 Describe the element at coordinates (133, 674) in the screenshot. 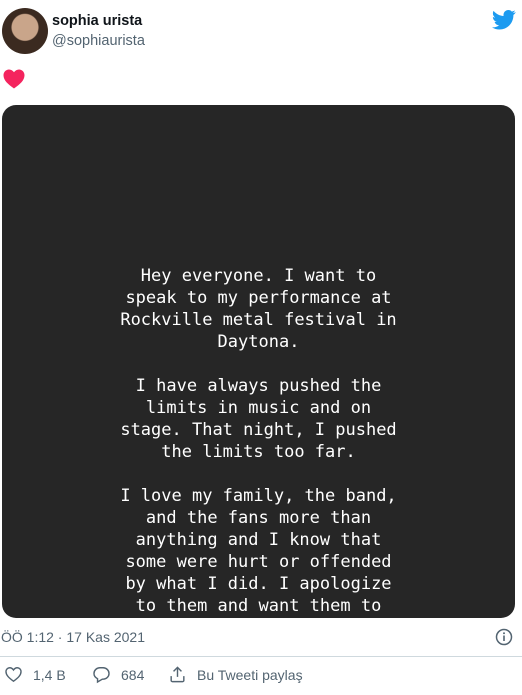

I see `reply-count: 684` at that location.